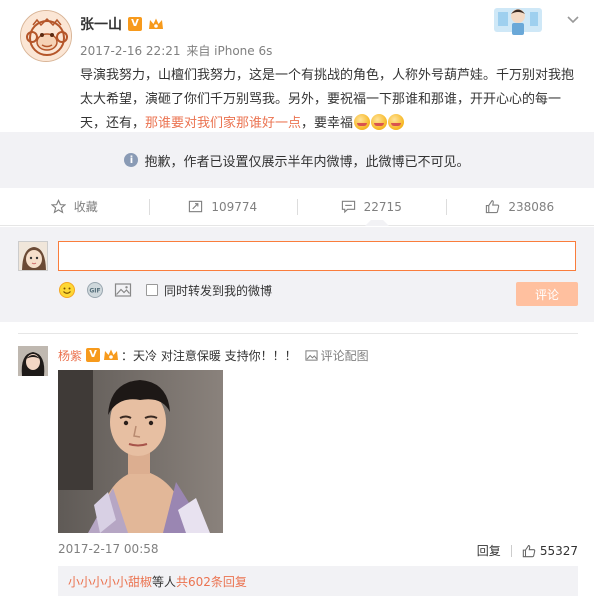 The image size is (594, 598). I want to click on compose-tools: GIF 同时转发到我的微博, so click(165, 290).